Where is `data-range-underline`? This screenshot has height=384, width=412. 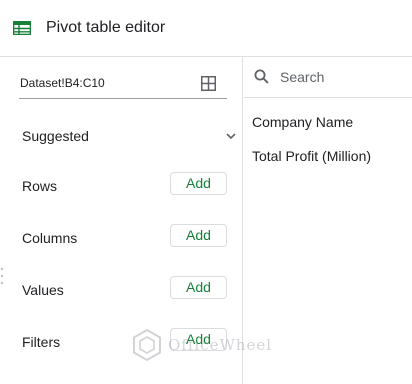 data-range-underline is located at coordinates (123, 98).